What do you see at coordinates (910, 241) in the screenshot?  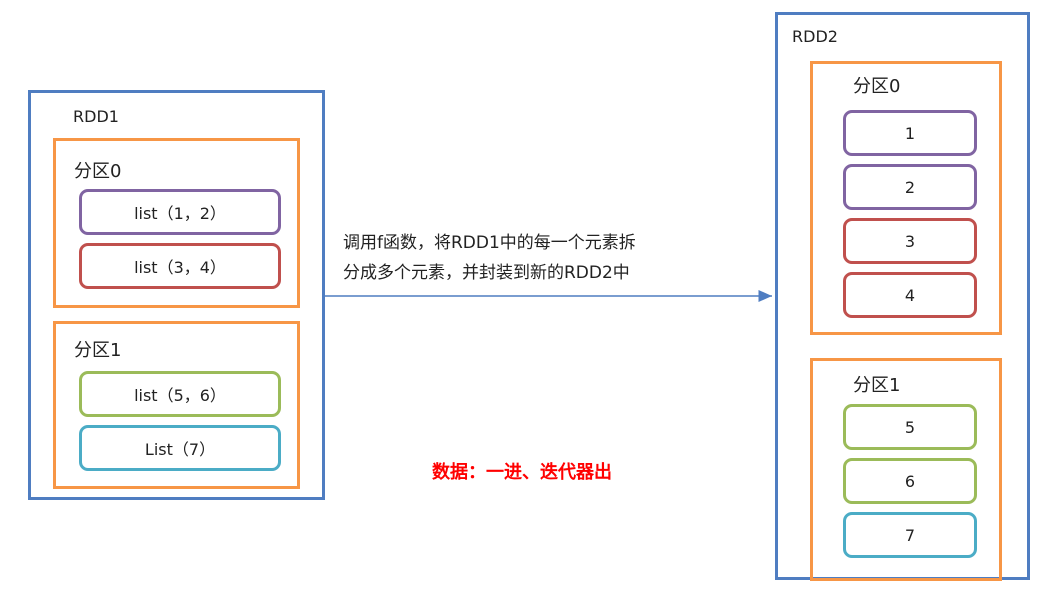 I see `rdd2-element: 3` at bounding box center [910, 241].